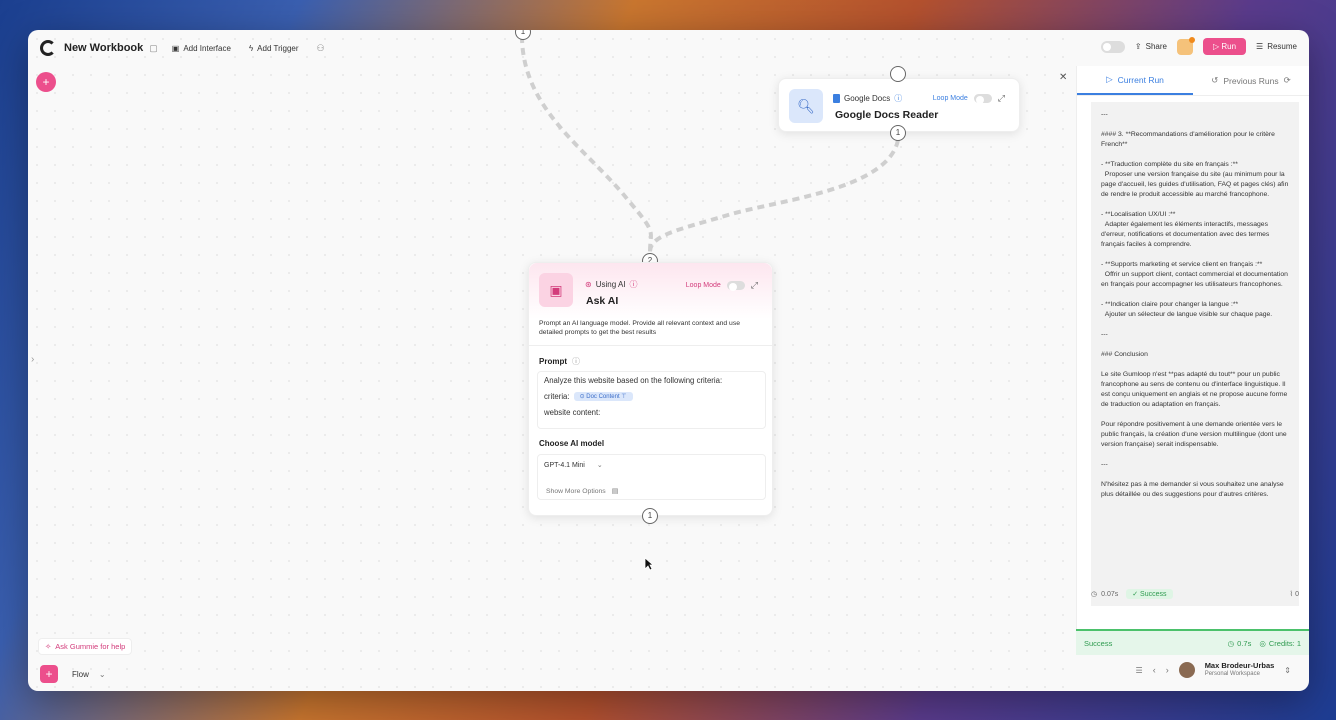  What do you see at coordinates (898, 133) in the screenshot?
I see `google-docs-output-port: 1` at bounding box center [898, 133].